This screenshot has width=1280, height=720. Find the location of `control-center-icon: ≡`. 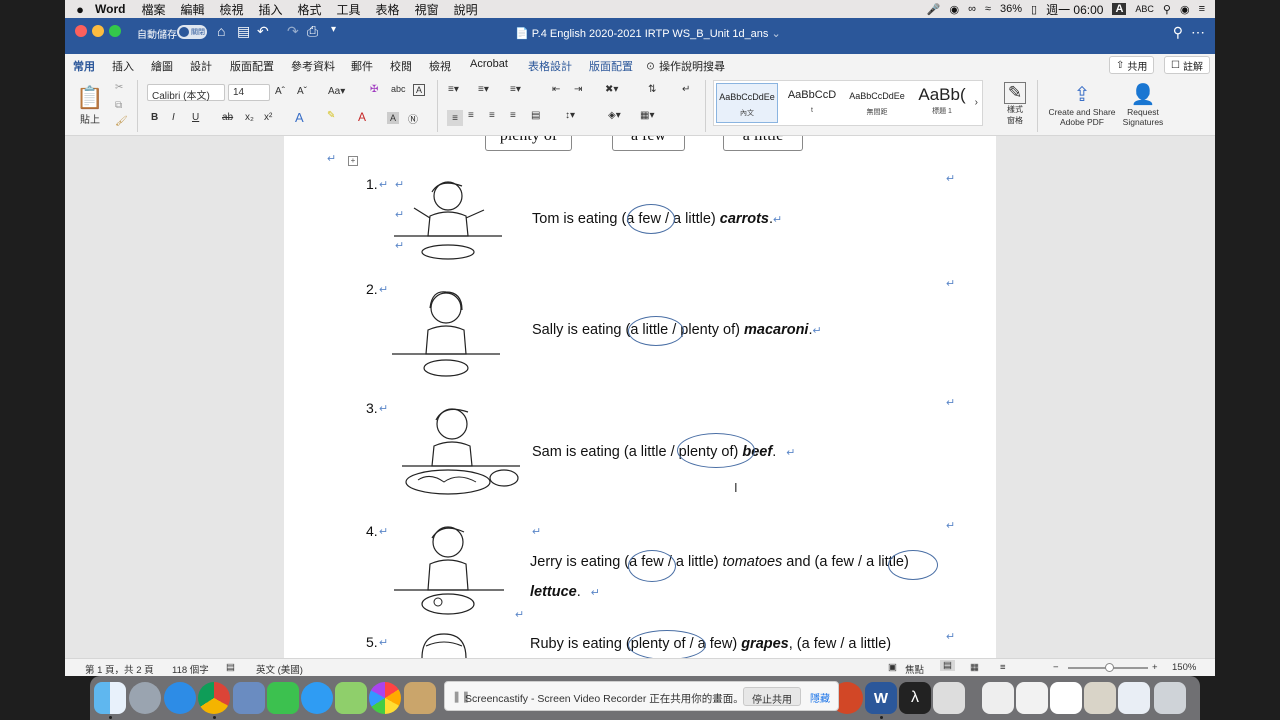

control-center-icon: ≡ is located at coordinates (1202, 9).